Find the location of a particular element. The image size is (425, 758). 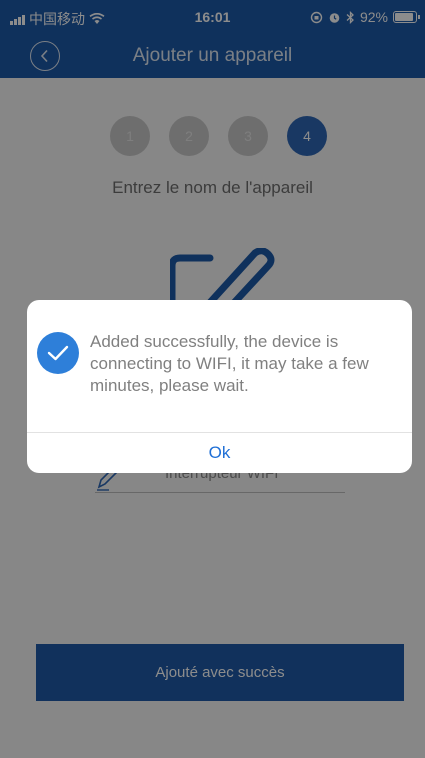

check-circle-icon is located at coordinates (58, 353).